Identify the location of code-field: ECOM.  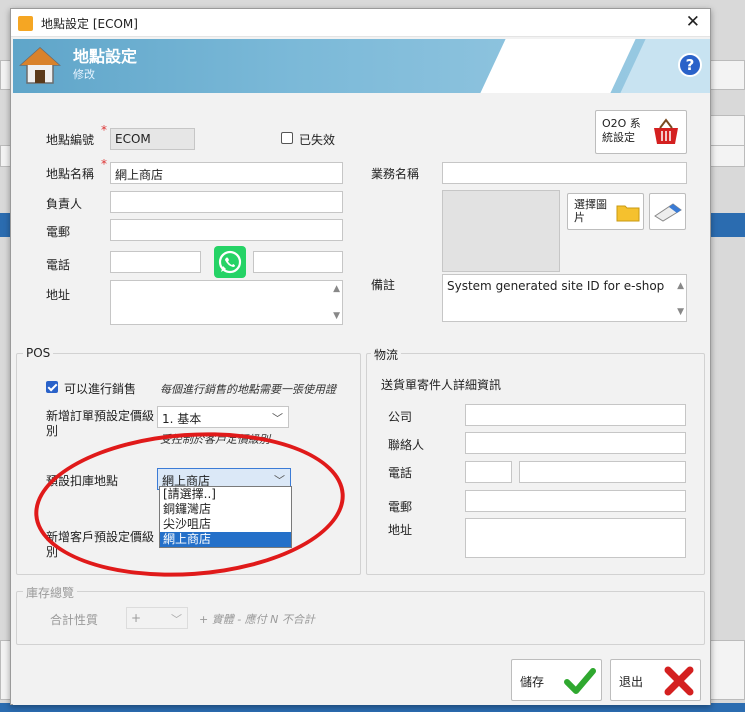
(152, 139).